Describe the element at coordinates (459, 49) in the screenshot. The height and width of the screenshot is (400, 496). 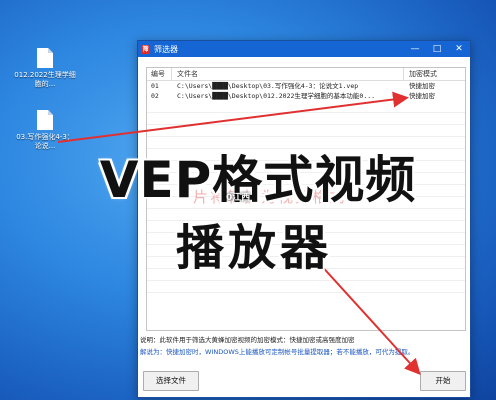
I see `close-button: ✕` at that location.